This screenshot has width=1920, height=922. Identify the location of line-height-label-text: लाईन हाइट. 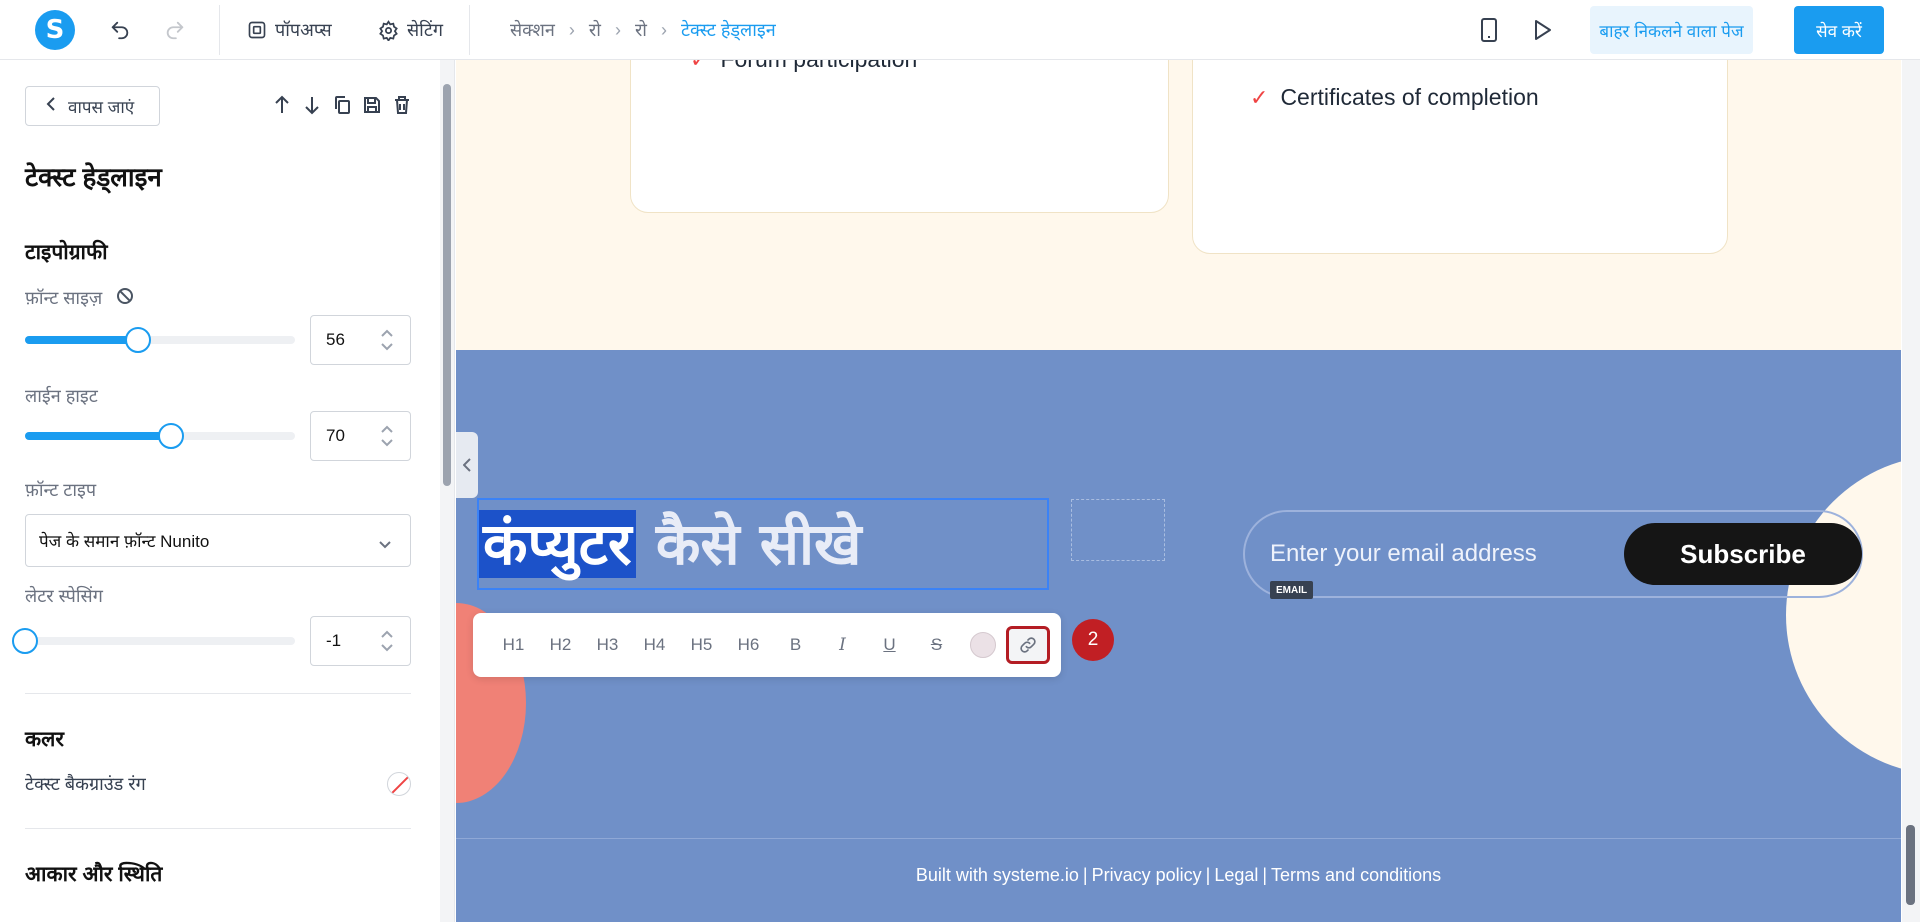
(61, 396).